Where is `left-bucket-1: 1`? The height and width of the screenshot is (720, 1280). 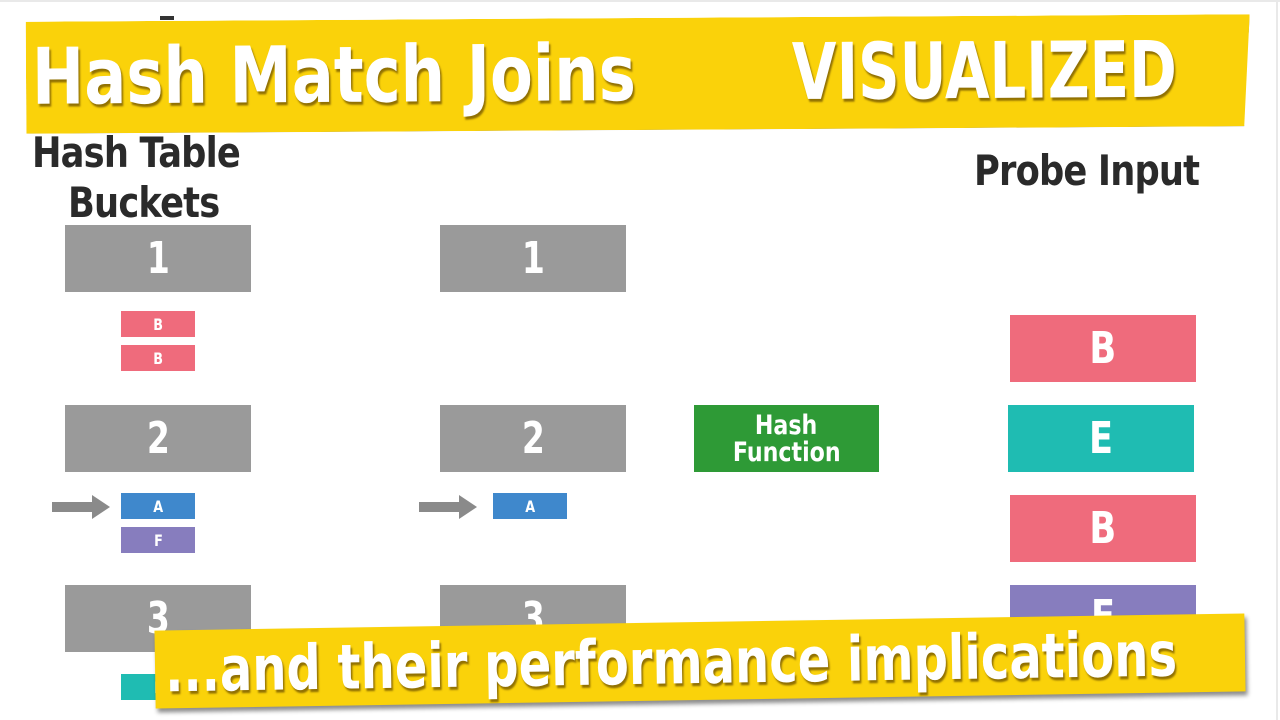 left-bucket-1: 1 is located at coordinates (158, 258).